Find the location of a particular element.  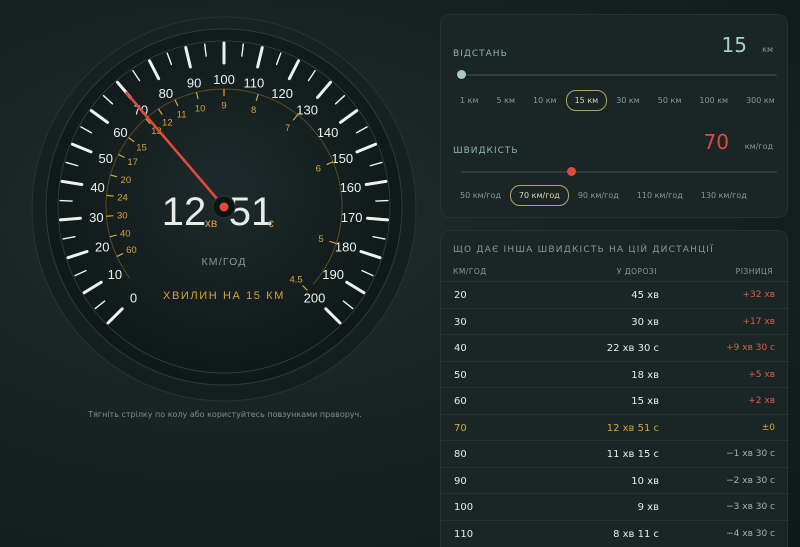

distance-preset-chip: 50 км is located at coordinates (670, 100).